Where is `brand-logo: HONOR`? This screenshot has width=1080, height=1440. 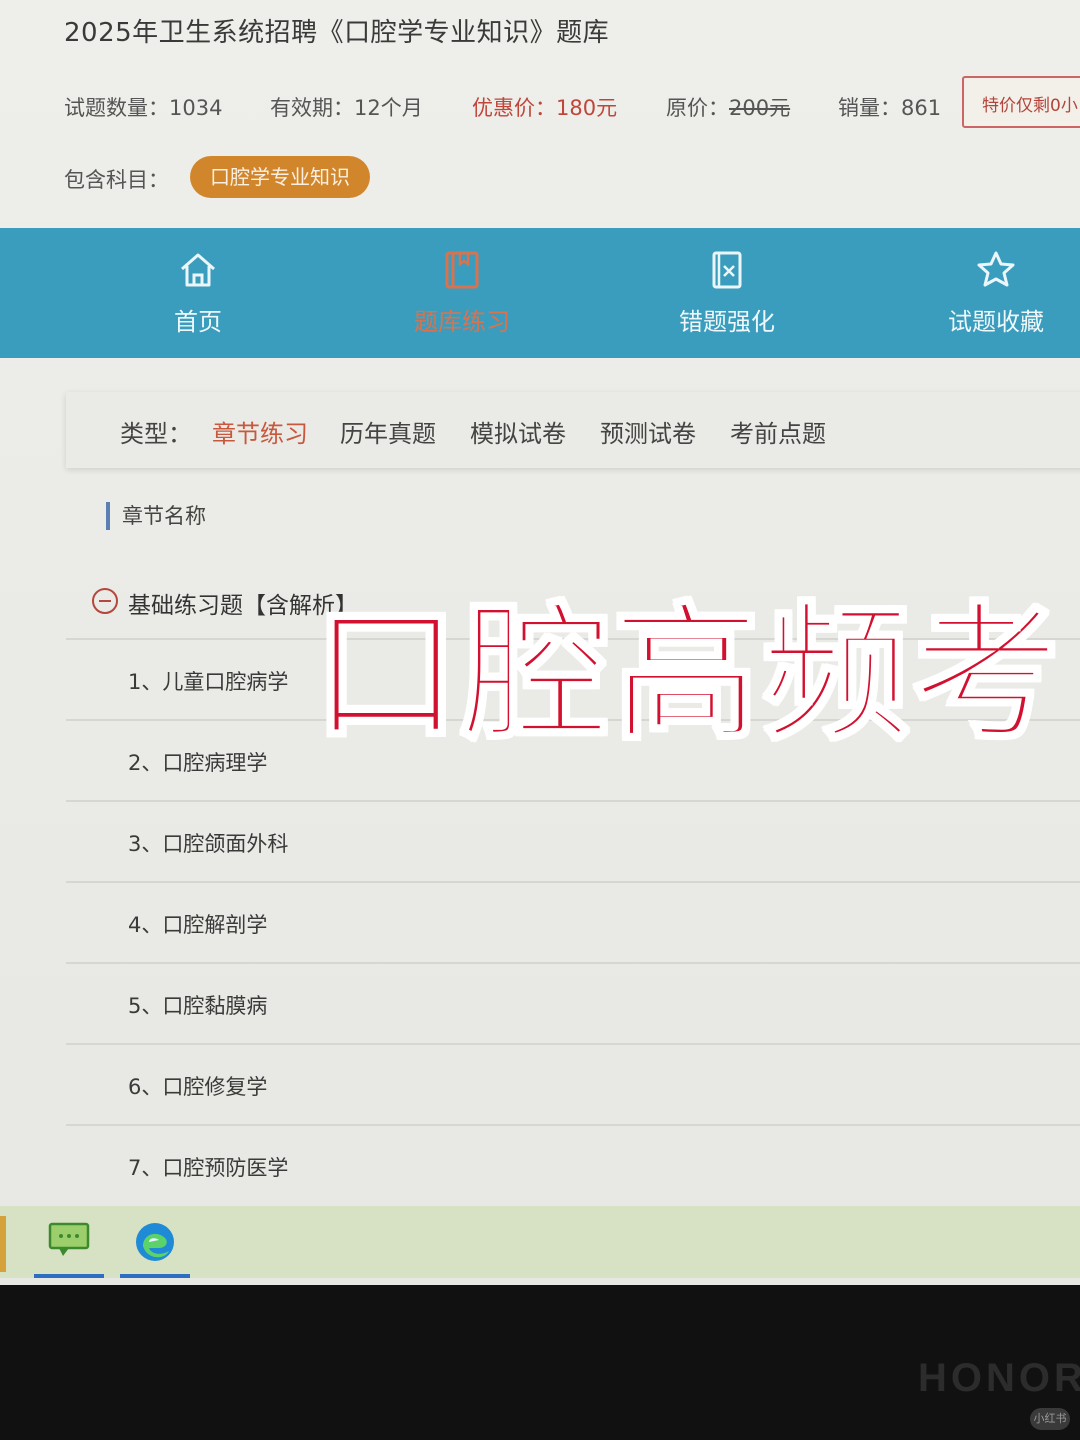
brand-logo: HONOR is located at coordinates (999, 1378).